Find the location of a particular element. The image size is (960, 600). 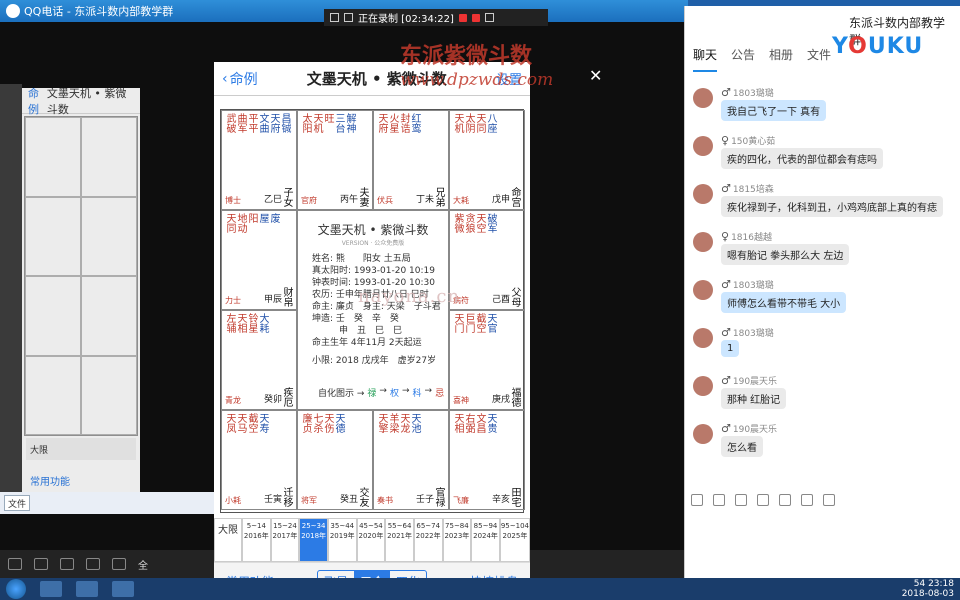

dayun-age: 25~34 is located at coordinates (313, 526).